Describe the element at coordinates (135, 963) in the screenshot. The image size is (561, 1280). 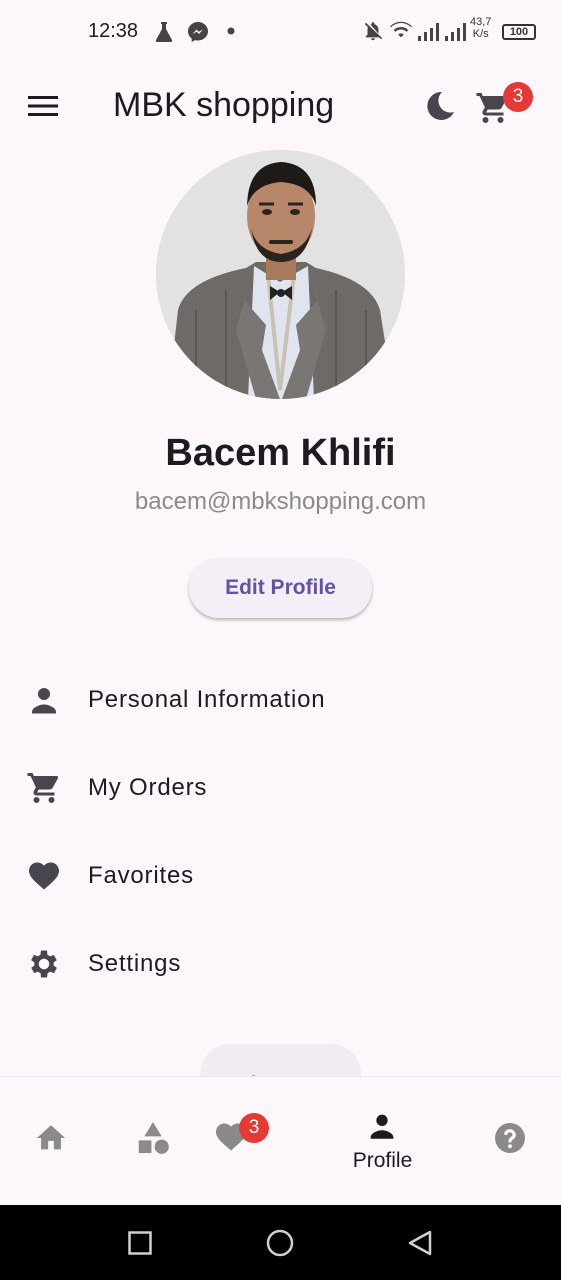
I see `menu-item-label: Settings` at that location.